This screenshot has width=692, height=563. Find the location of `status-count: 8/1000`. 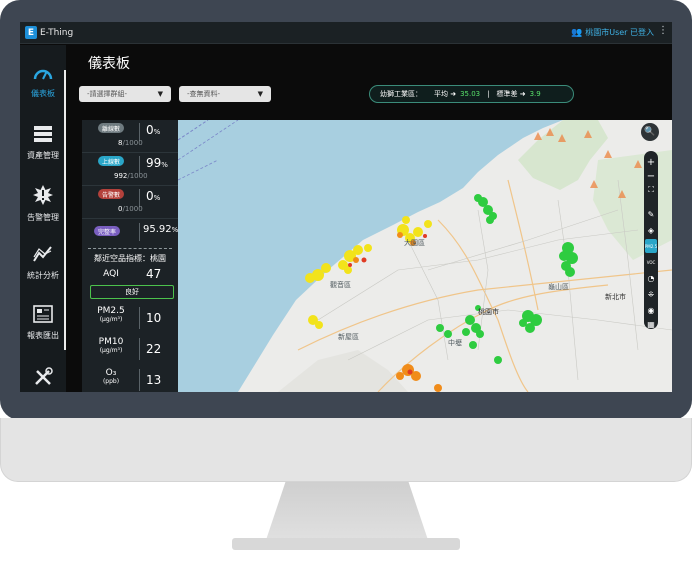

status-count: 8/1000 is located at coordinates (130, 143).